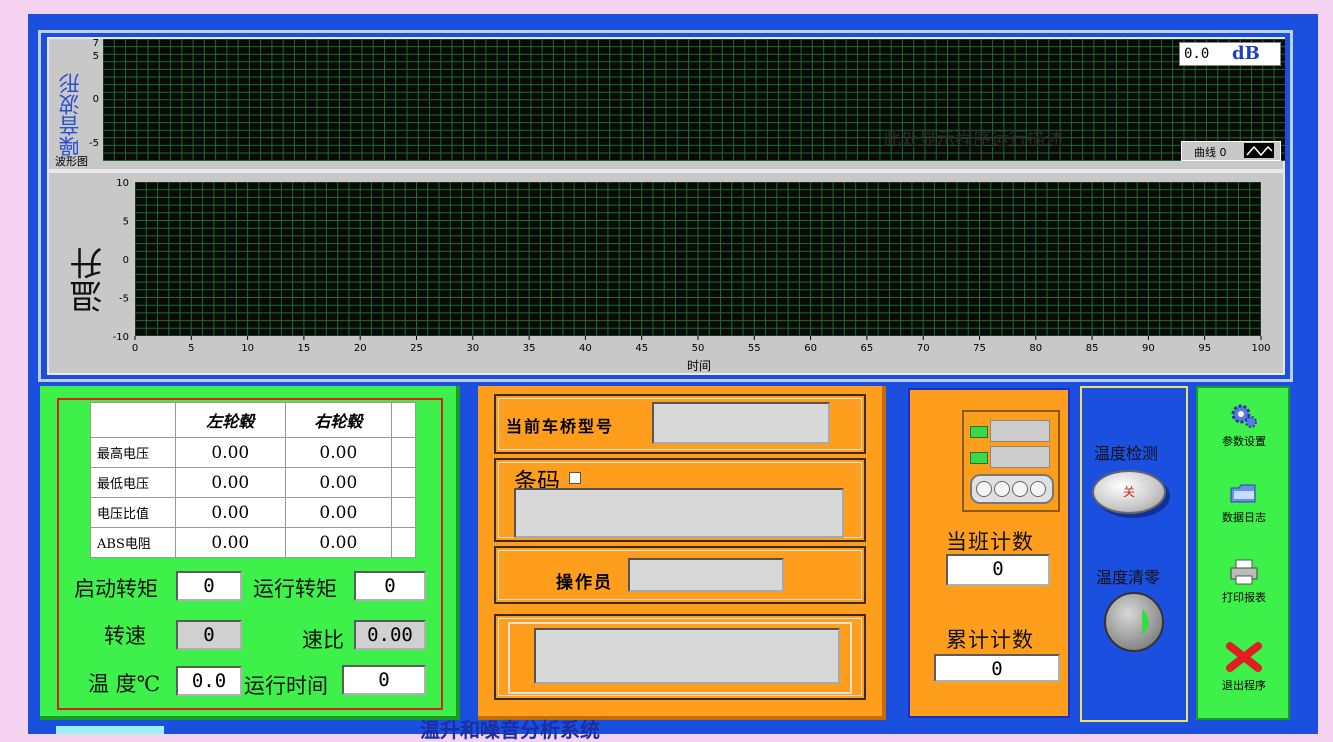 Image resolution: width=1333 pixels, height=742 pixels. I want to click on ratio-value: 0.00, so click(390, 635).